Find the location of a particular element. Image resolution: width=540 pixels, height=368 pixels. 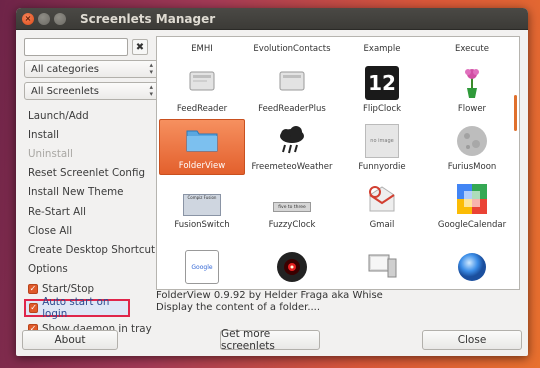

screenlet-label: FeedReader is located at coordinates (202, 109).